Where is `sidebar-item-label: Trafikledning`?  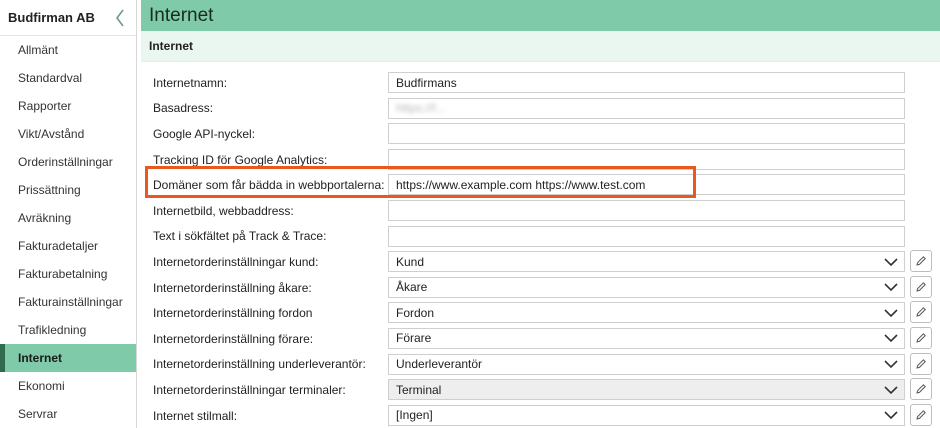 sidebar-item-label: Trafikledning is located at coordinates (52, 330).